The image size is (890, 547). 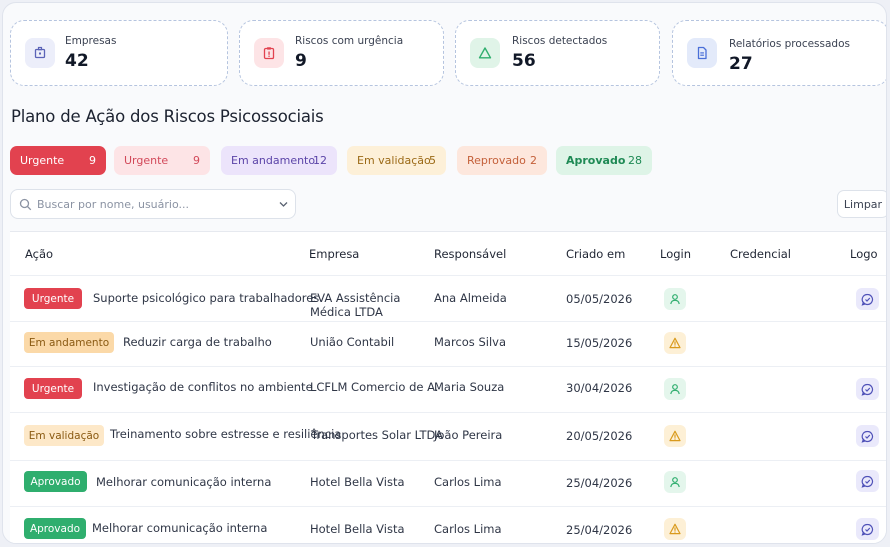 I want to click on stat-value: 27, so click(x=741, y=64).